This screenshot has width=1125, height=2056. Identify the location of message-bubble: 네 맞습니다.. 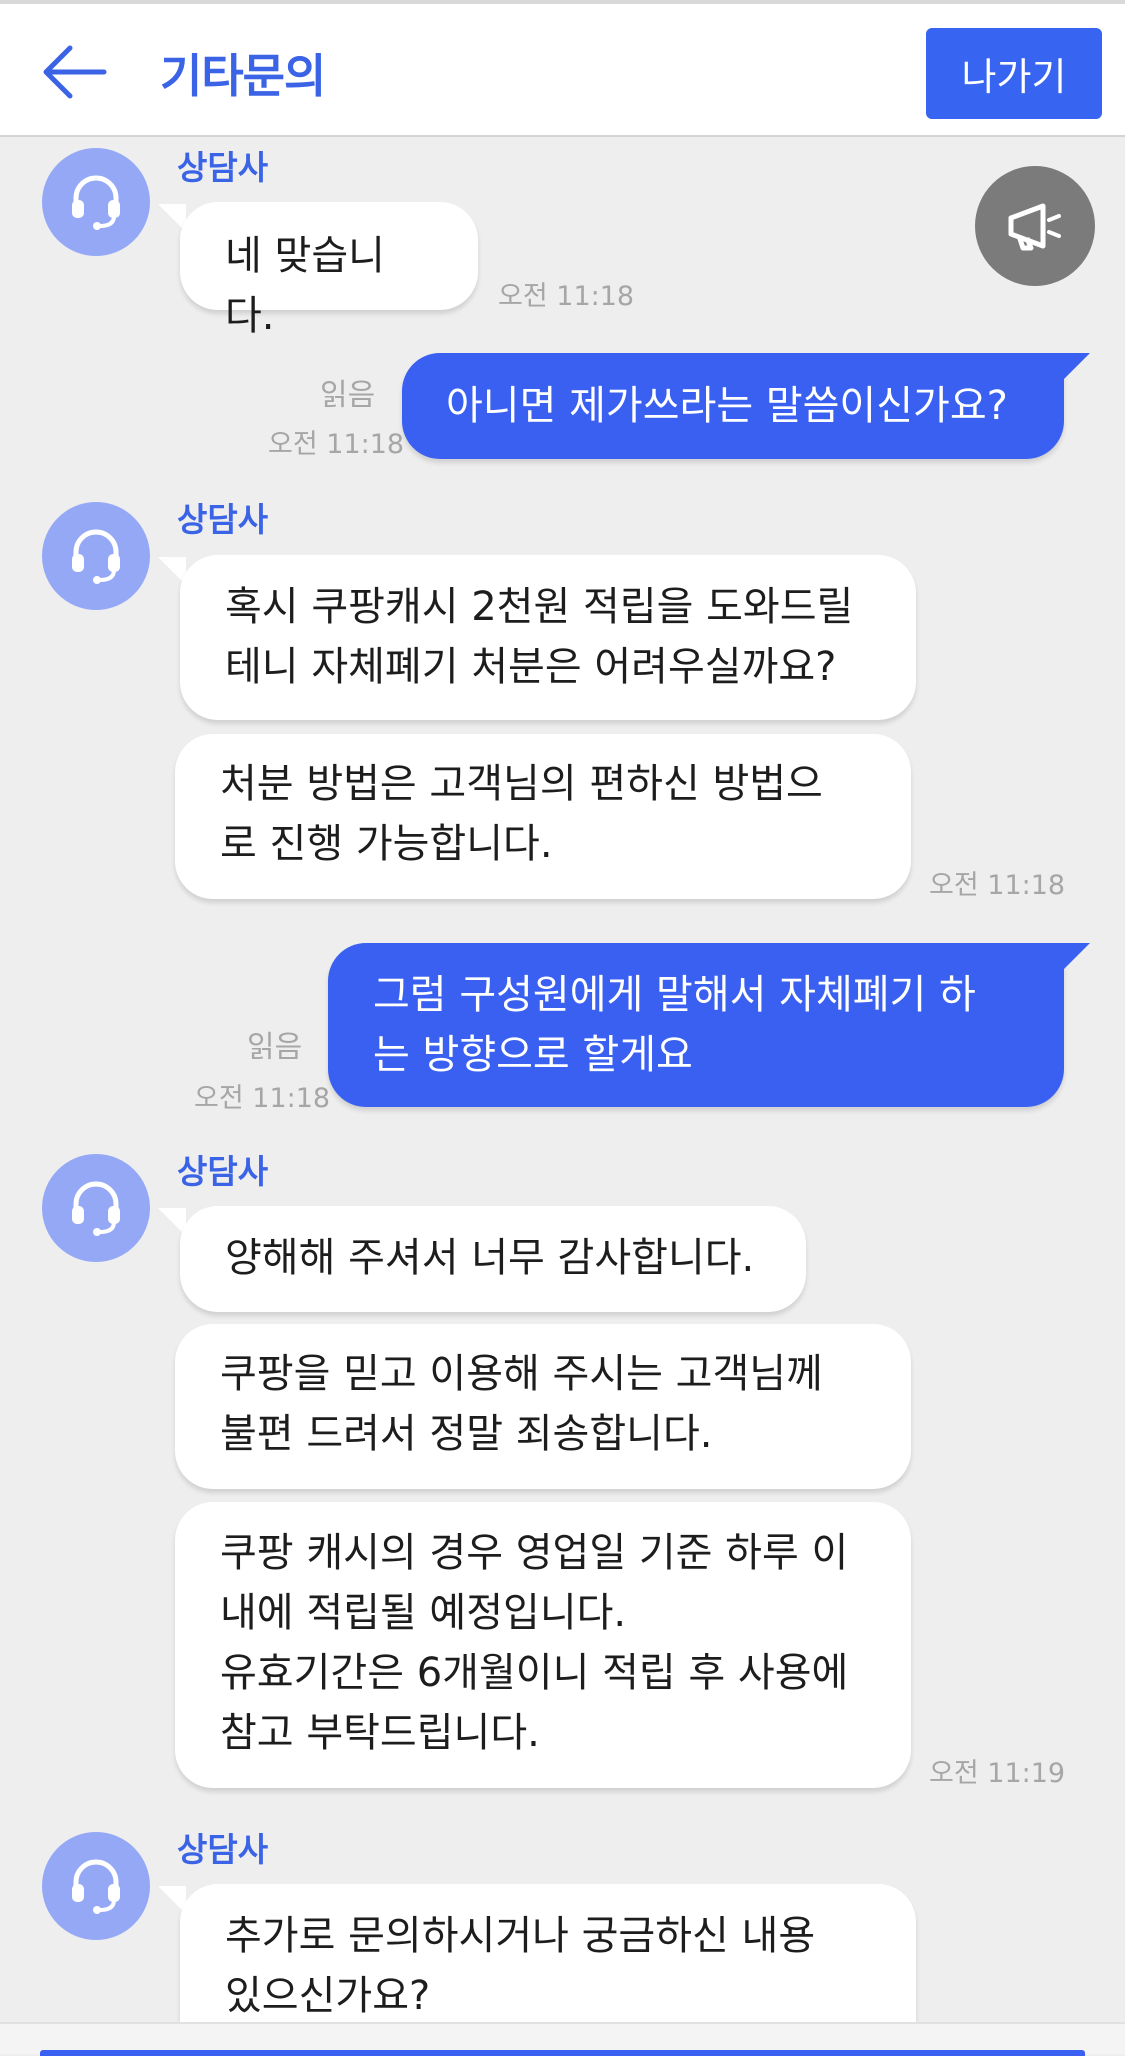
(329, 270).